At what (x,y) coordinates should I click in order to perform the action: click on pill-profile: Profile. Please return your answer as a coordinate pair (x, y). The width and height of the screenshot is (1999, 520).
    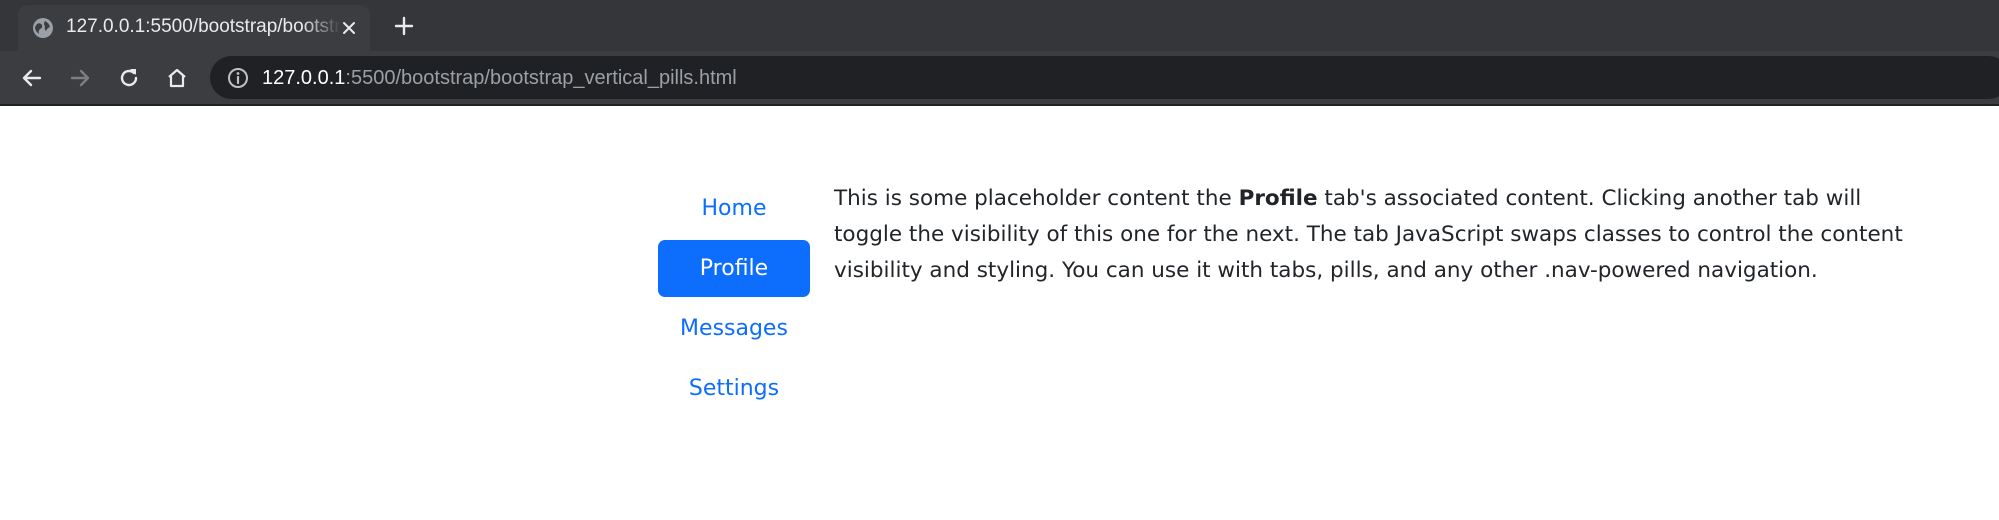
    Looking at the image, I should click on (734, 268).